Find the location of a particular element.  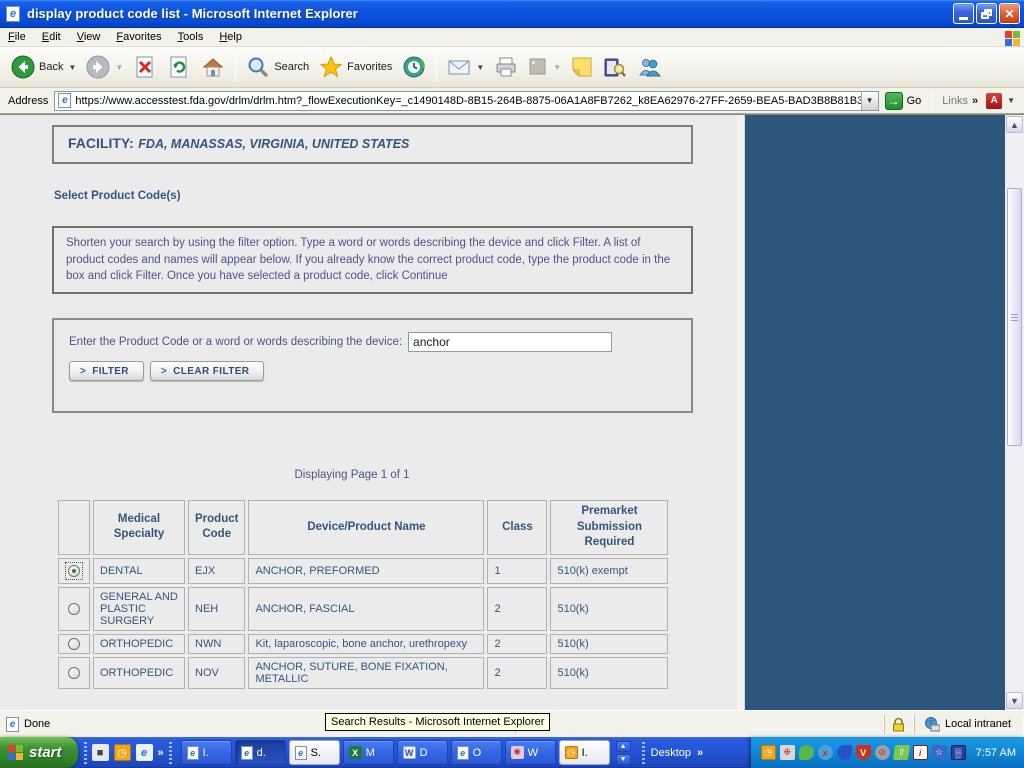

desktop-chevron: » is located at coordinates (700, 753).